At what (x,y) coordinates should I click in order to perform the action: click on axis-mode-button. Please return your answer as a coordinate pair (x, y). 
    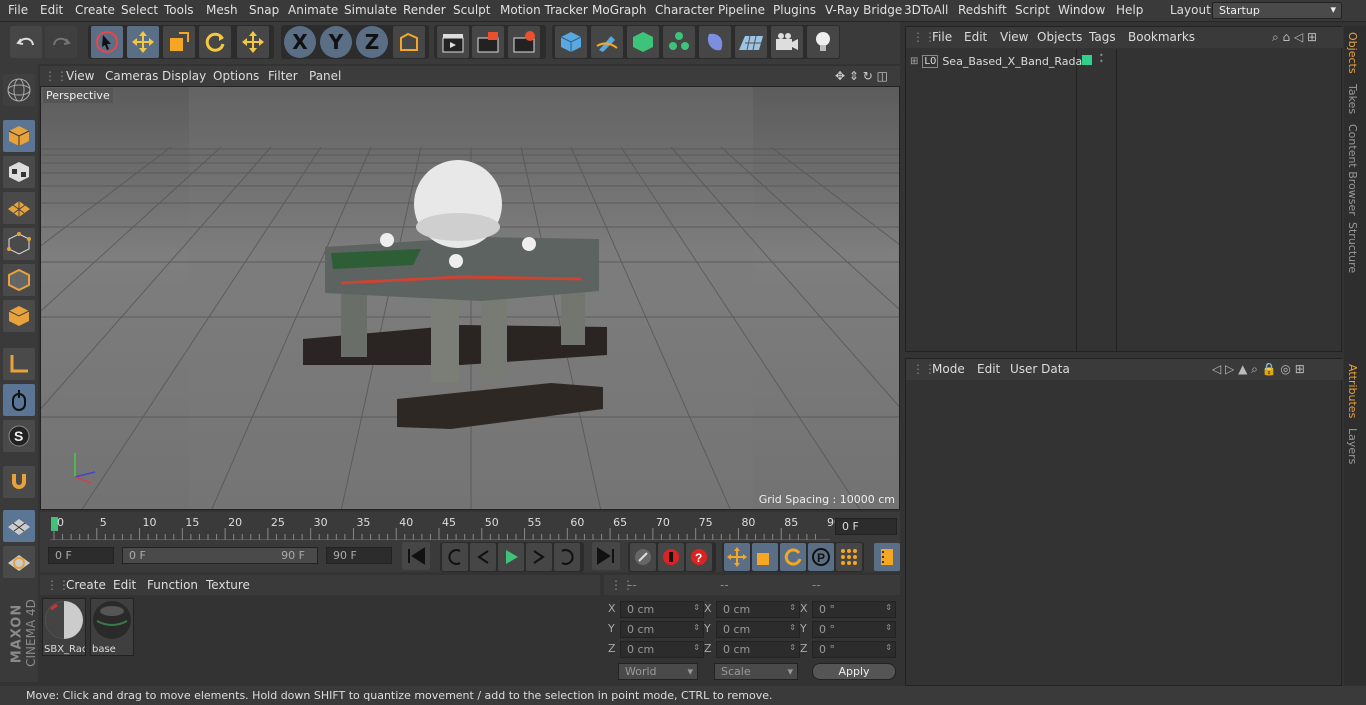
    Looking at the image, I should click on (19, 364).